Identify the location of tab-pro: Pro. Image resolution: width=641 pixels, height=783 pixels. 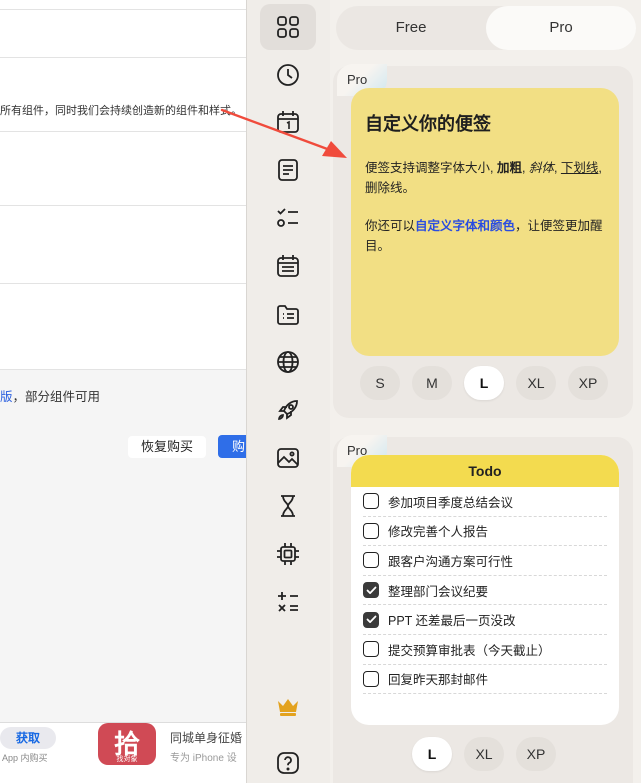
(561, 28).